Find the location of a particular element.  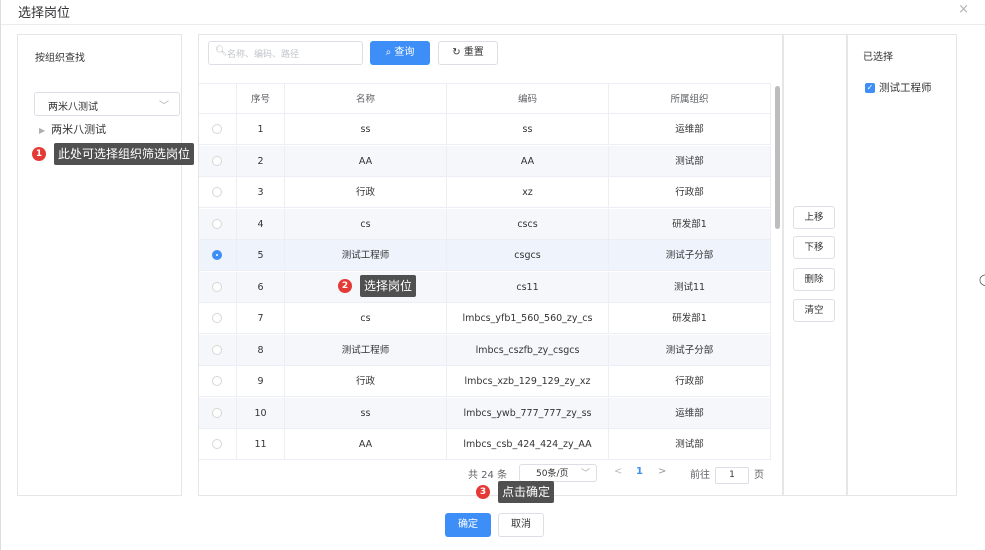

table-row: 4 cs cscs 研发部1 is located at coordinates (485, 224).